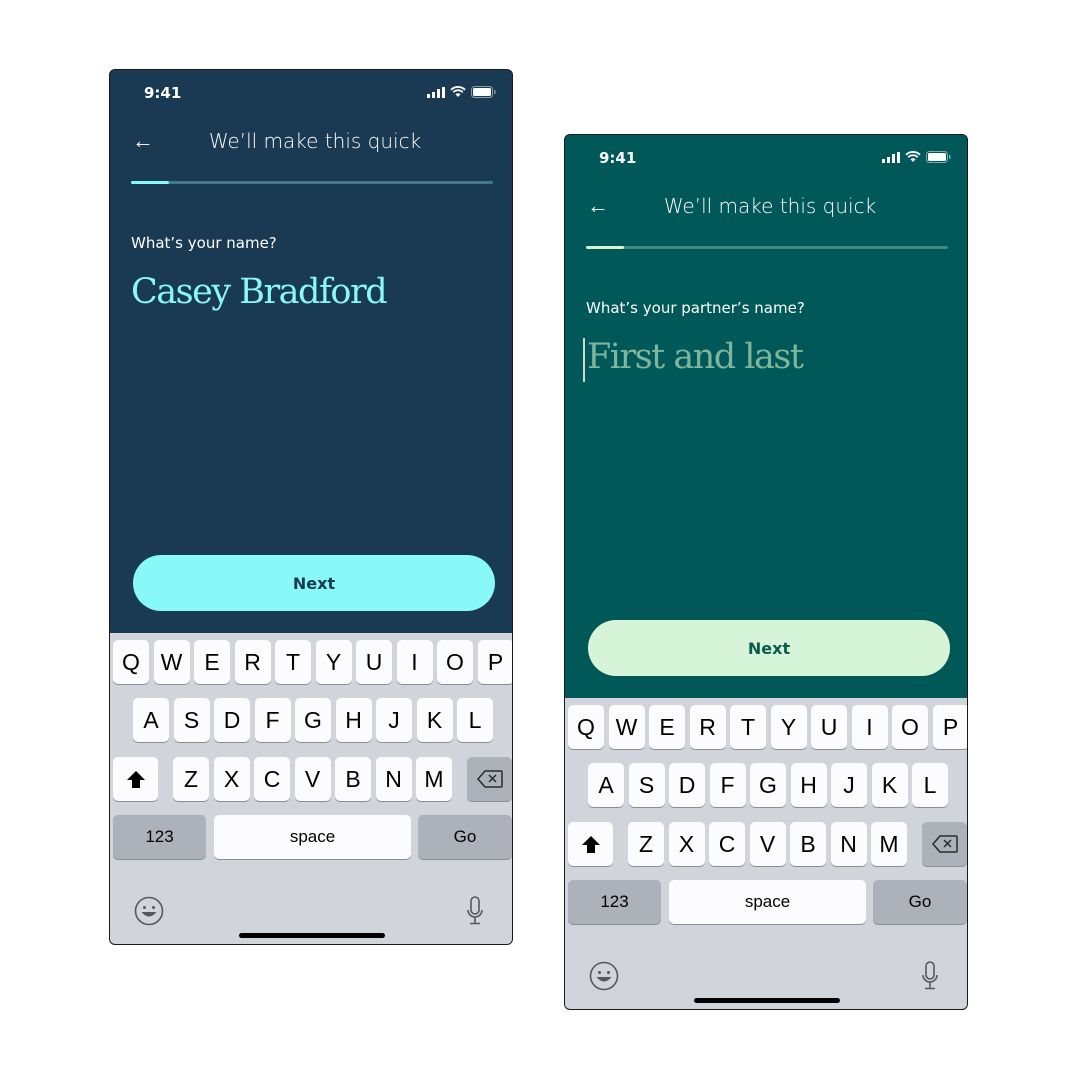 This screenshot has width=1080, height=1080. Describe the element at coordinates (695, 357) in the screenshot. I see `name-input-placeholder: First and last` at that location.